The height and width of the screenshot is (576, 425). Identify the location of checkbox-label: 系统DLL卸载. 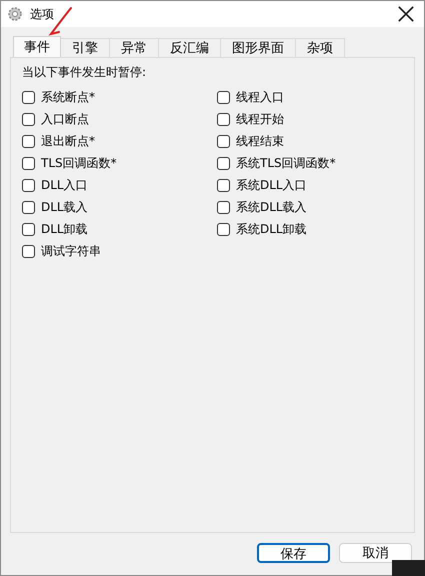
(271, 229).